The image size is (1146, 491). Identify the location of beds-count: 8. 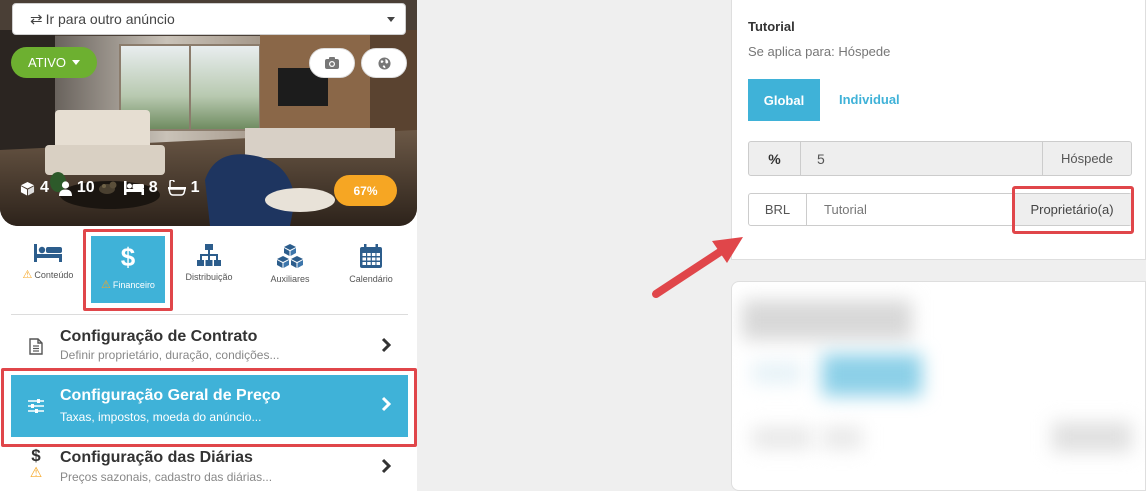
(153, 187).